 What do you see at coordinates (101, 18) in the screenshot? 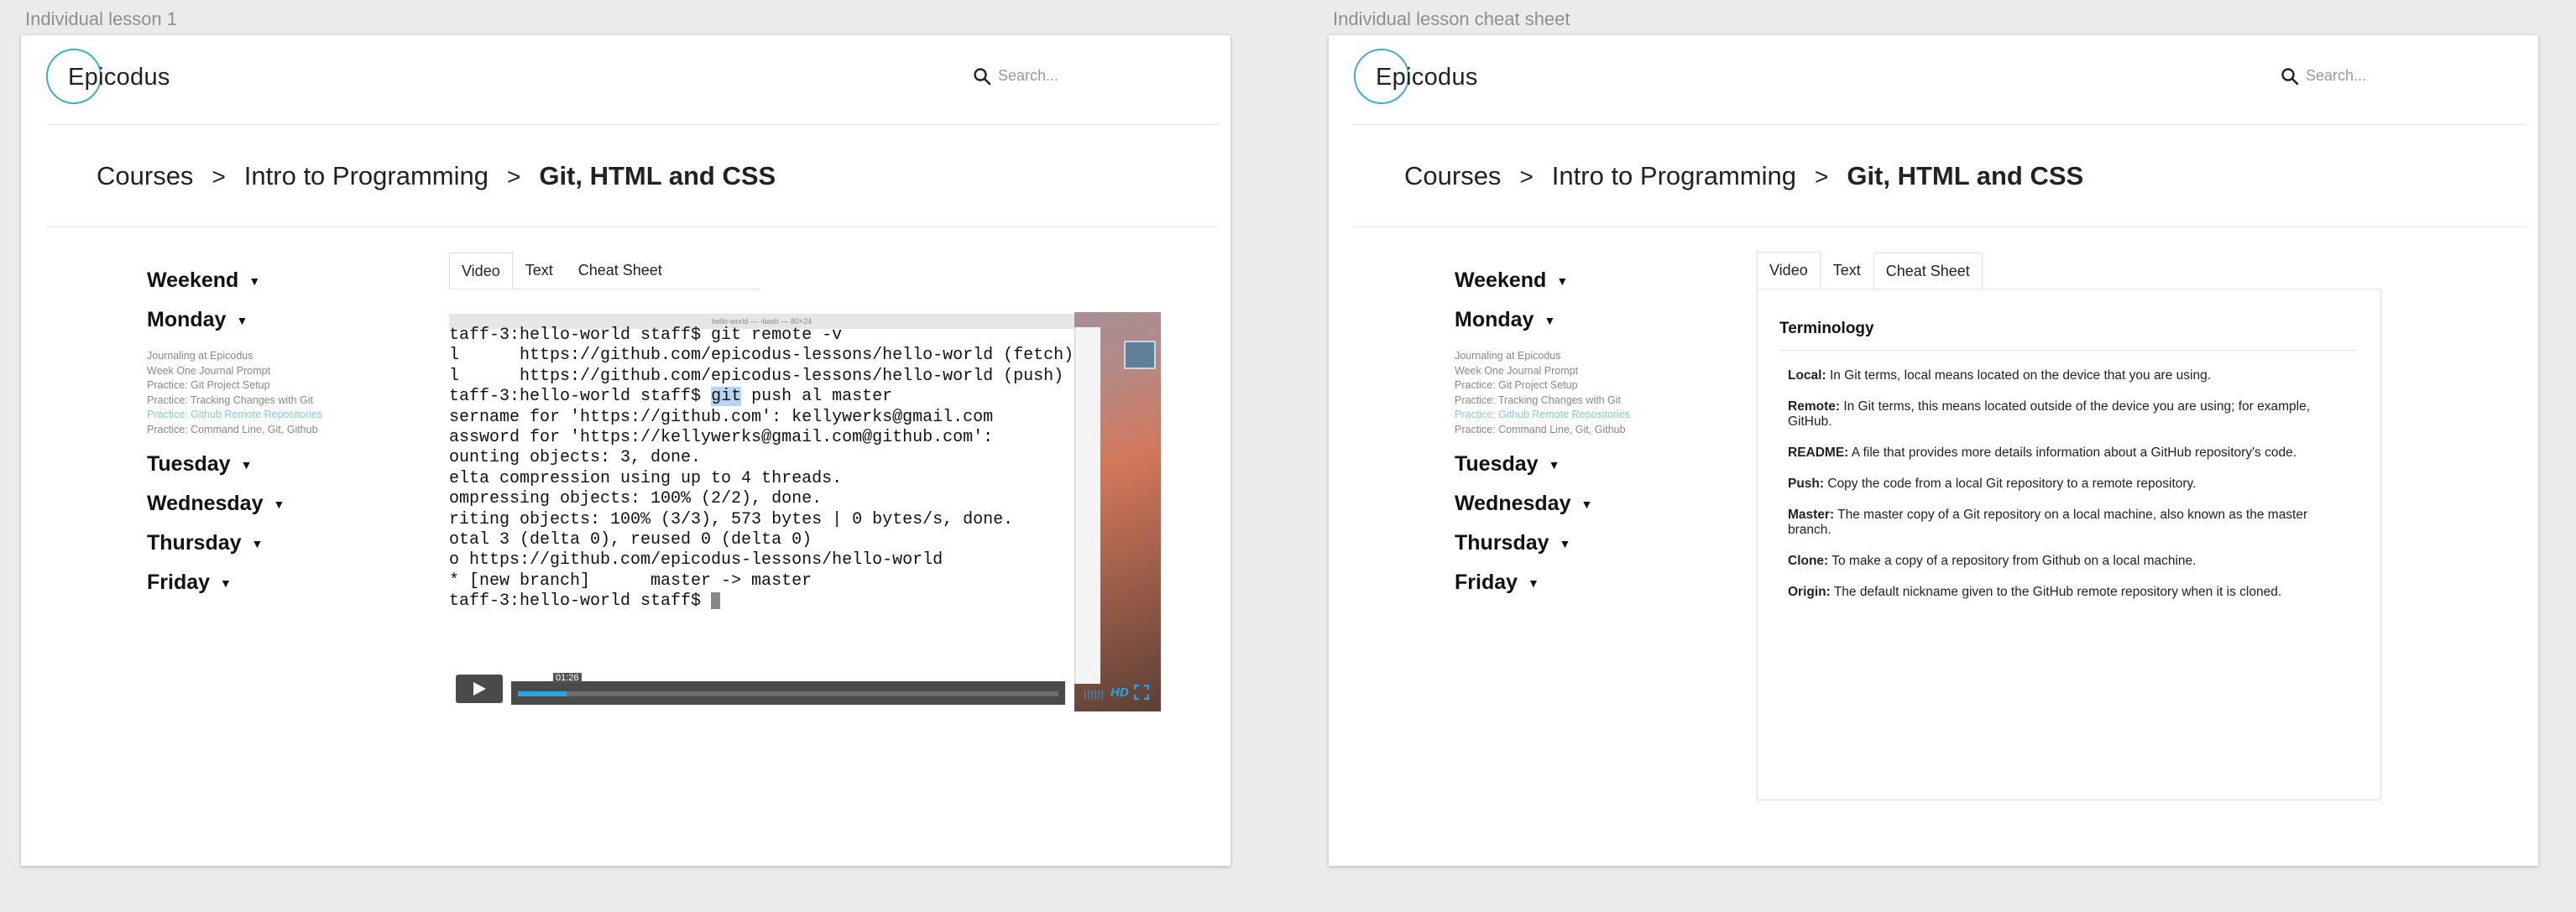
I see `frame-label: Individual lesson 1` at bounding box center [101, 18].